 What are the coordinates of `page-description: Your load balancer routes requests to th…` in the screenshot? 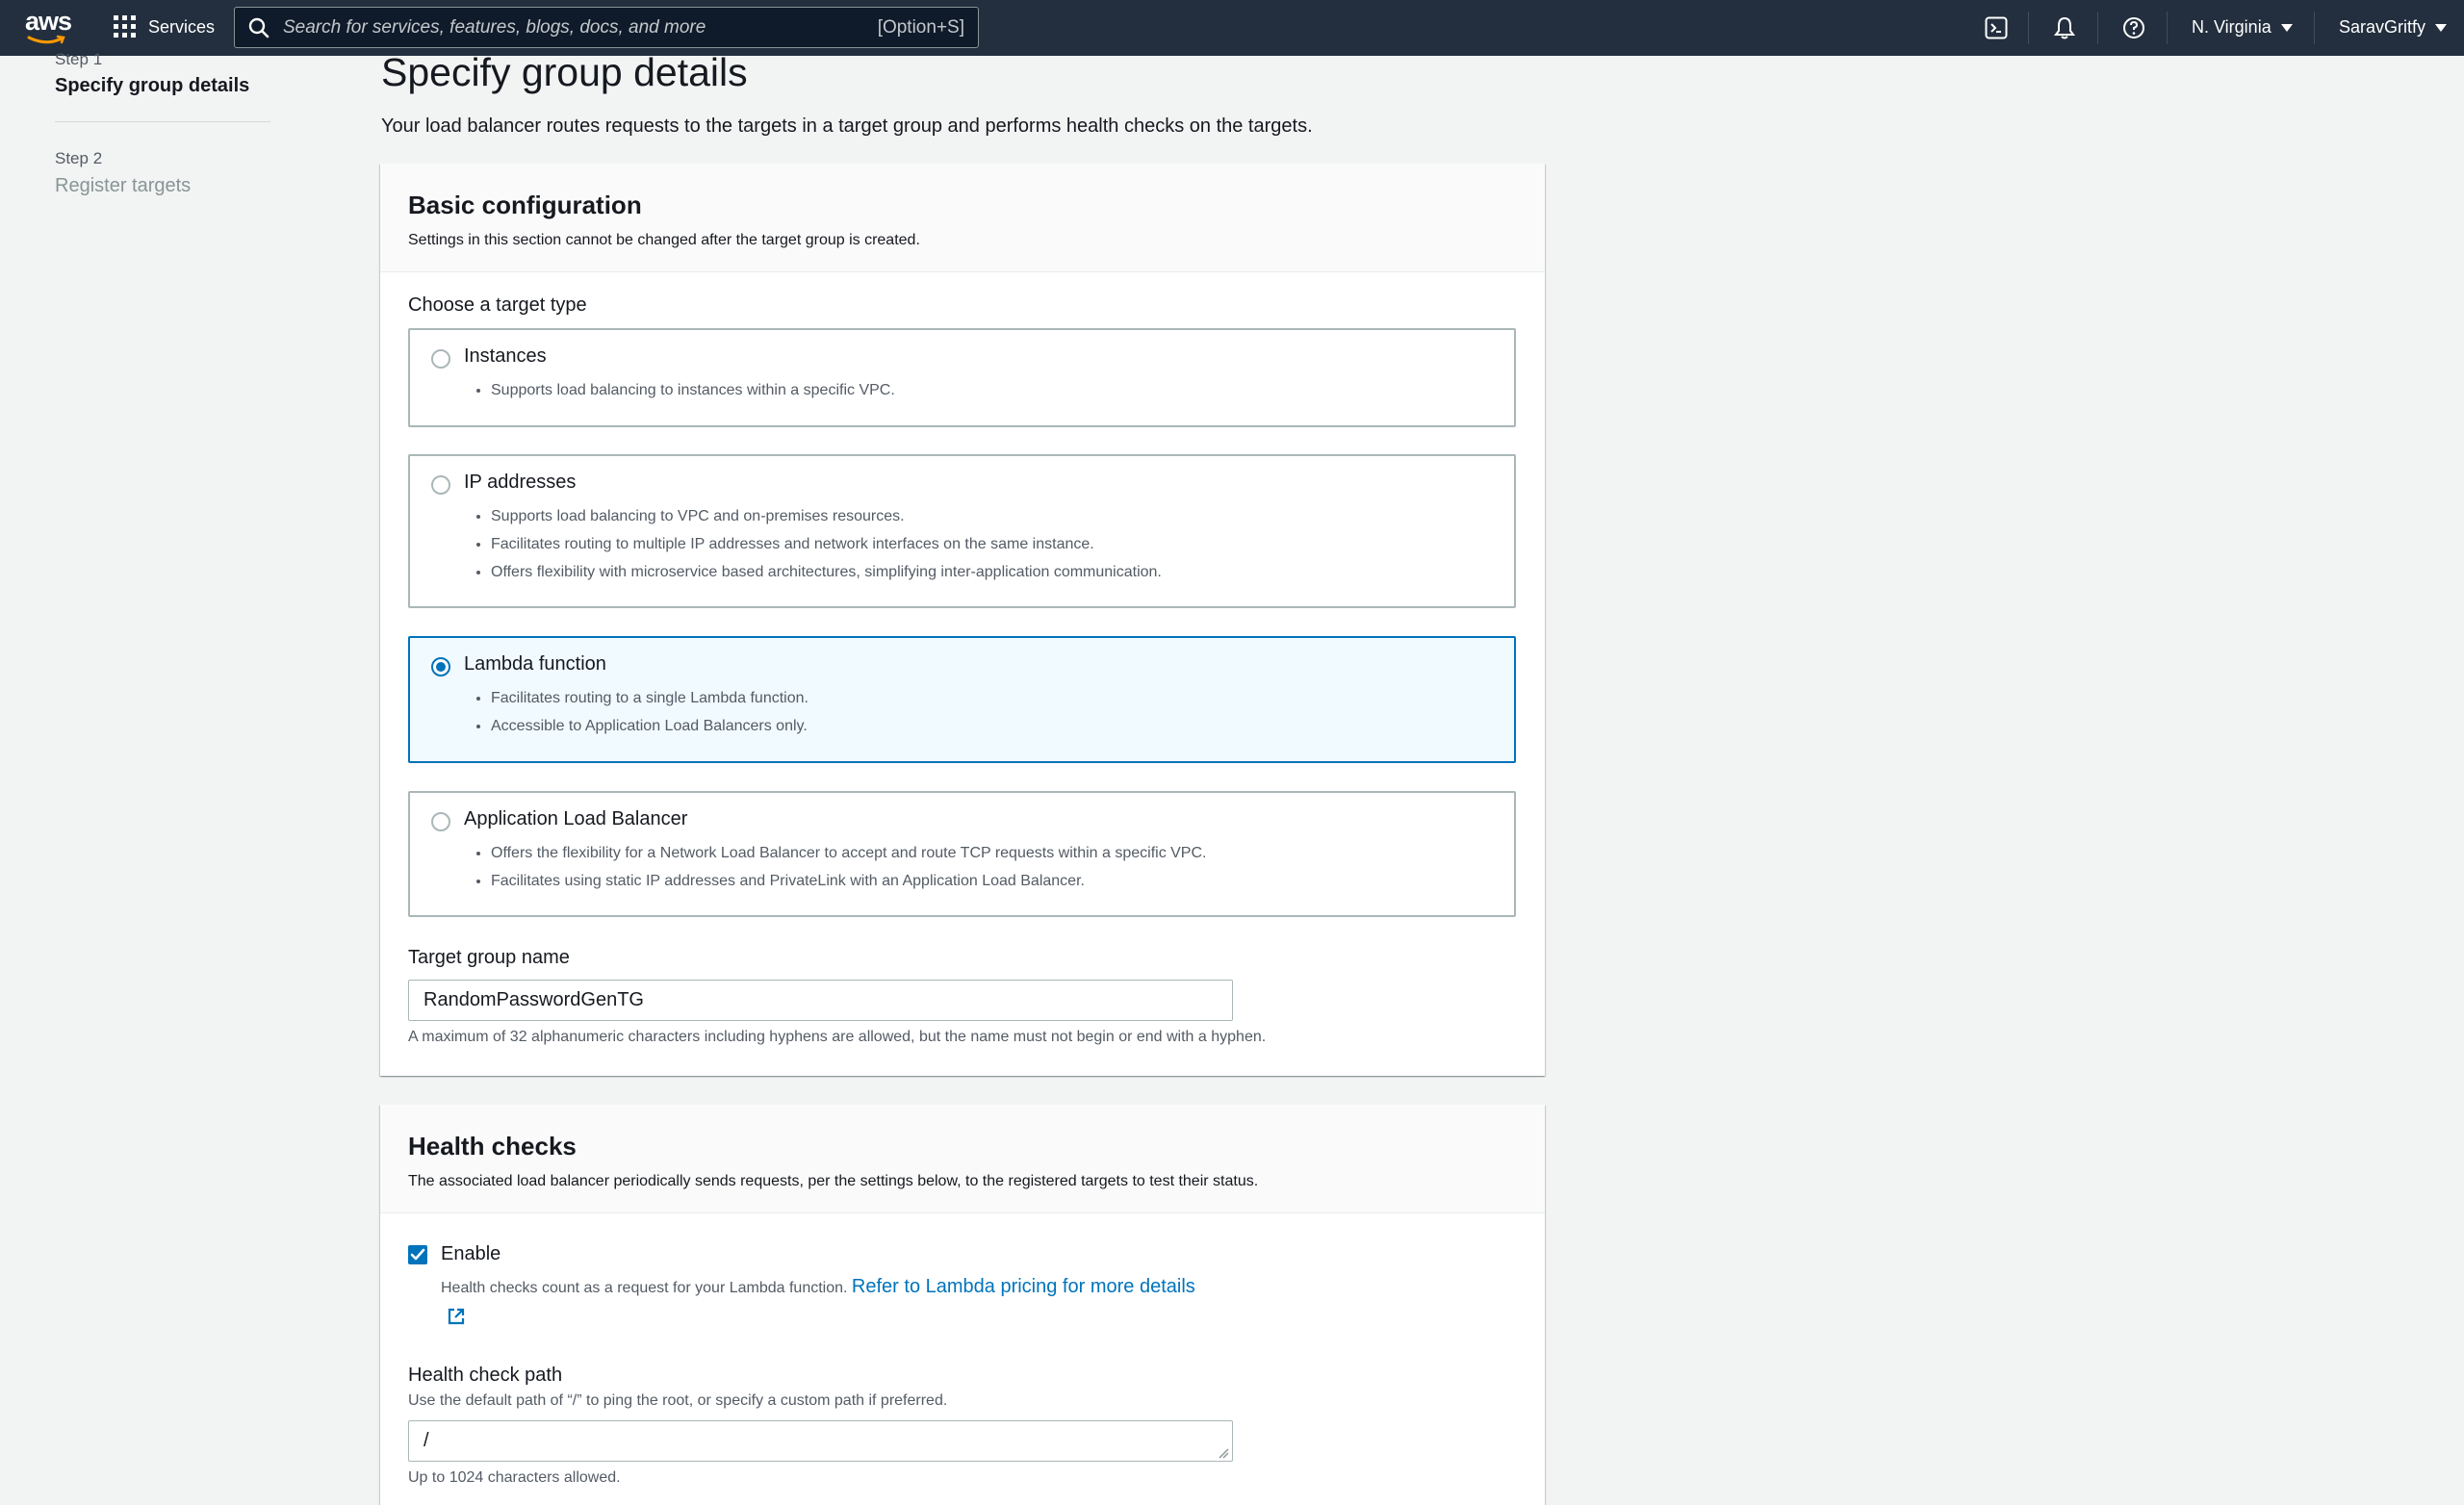 It's located at (847, 126).